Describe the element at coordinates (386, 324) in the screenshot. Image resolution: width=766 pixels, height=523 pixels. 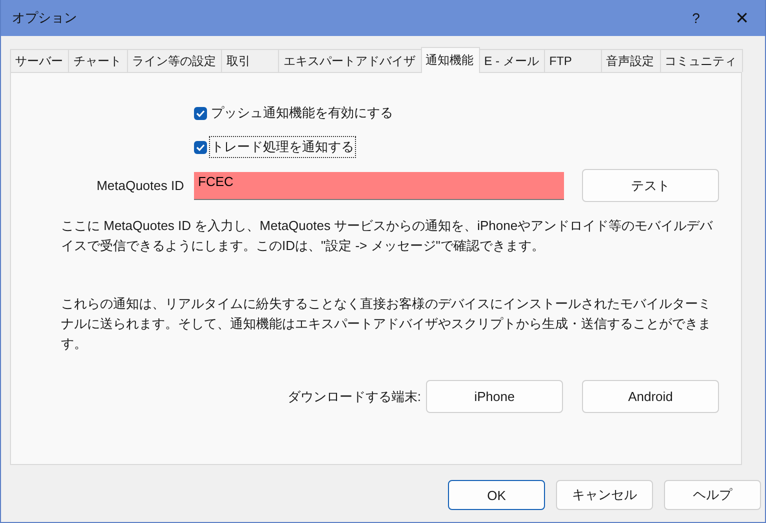
I see `description-text: これらの通知は、リアルタイムに紛失することなく直接お客様のデバイスにインストールされたモバイルターミナルに送られます。そして、通知機能はエキスパートアドバイザやスクリプトから生成・送信することができます。` at that location.